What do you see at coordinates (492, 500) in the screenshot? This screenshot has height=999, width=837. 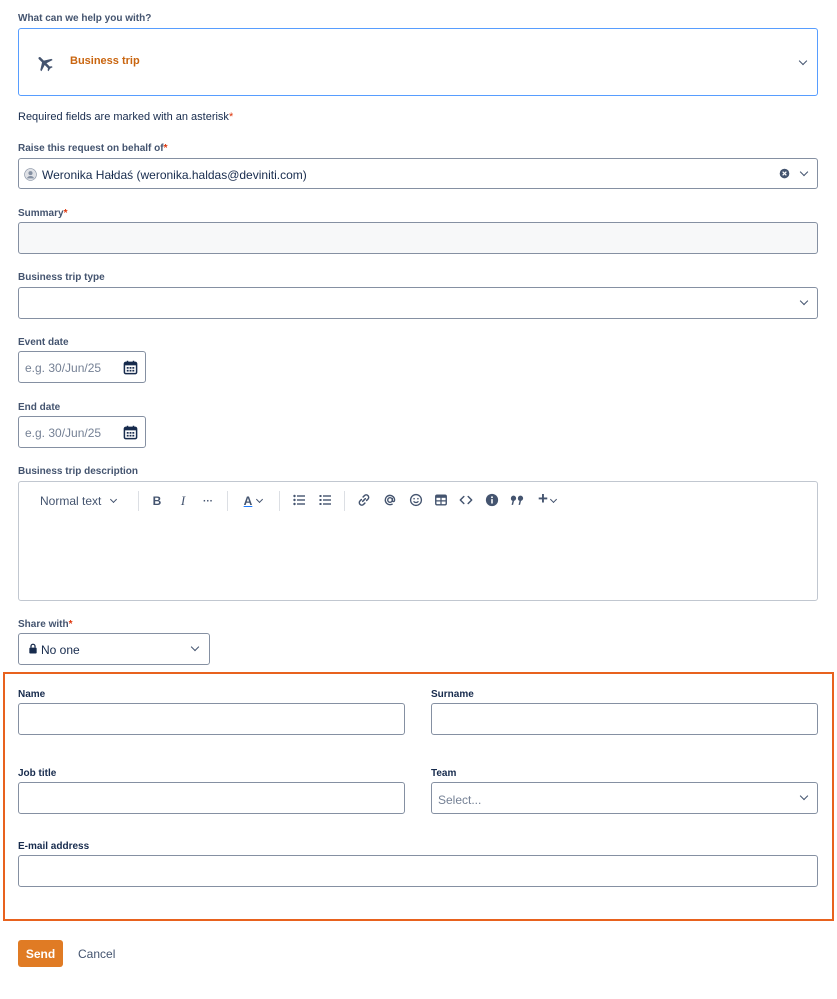 I see `info-panel-icon` at bounding box center [492, 500].